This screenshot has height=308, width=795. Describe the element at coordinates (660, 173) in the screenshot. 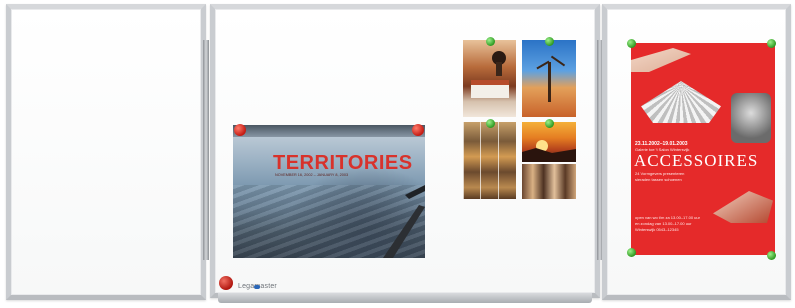

I see `accessoires-line1: 24 Vormgevers presenteren` at that location.